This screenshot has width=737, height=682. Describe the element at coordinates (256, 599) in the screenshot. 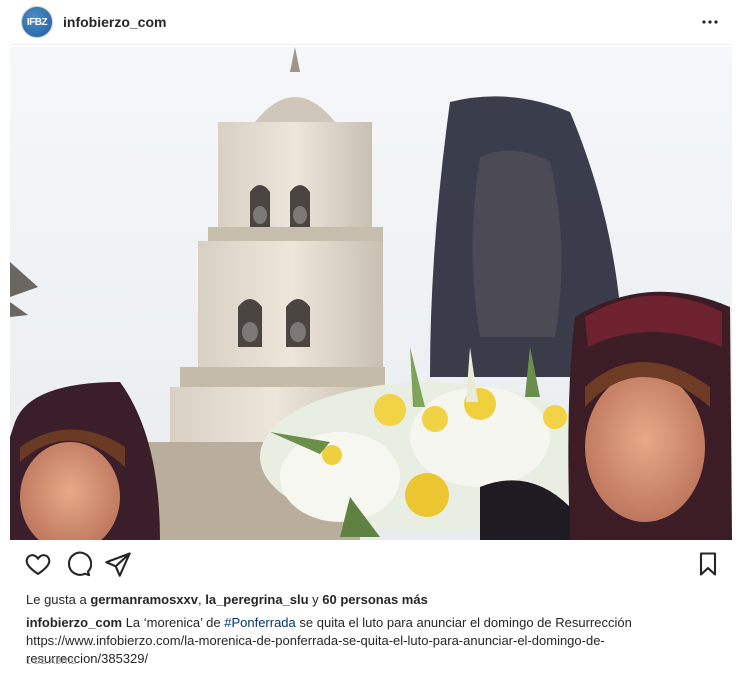

I see `liker-link: la_peregrina_slu` at that location.